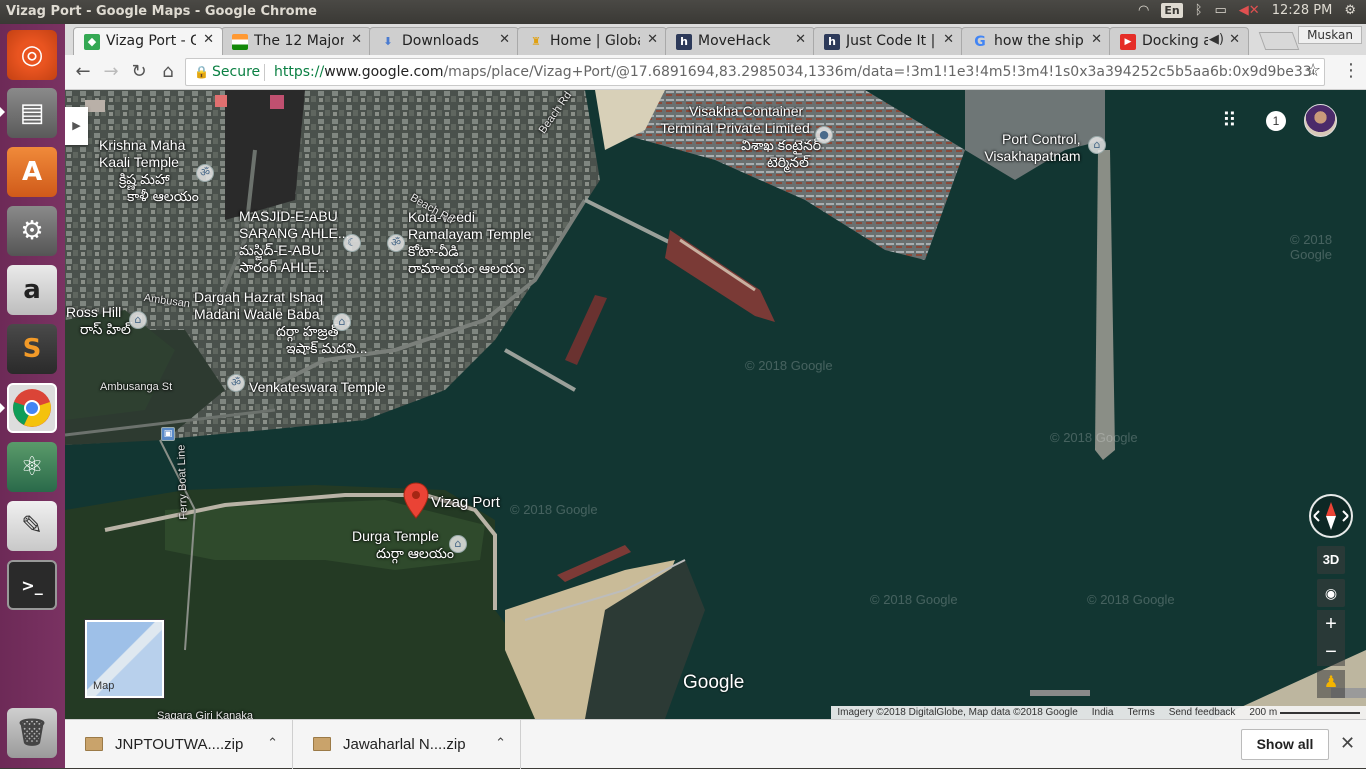 This screenshot has height=769, width=1366. Describe the element at coordinates (740, 41) in the screenshot. I see `tab-movehack: h MoveHack ✕` at that location.